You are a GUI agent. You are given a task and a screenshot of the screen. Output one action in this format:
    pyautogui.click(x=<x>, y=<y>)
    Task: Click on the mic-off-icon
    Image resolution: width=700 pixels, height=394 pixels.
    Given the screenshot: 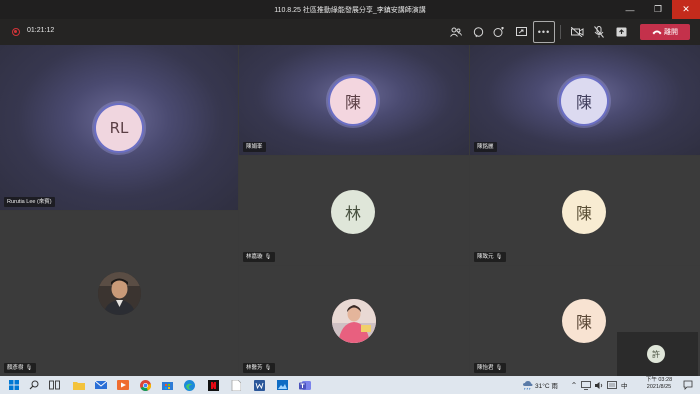 What is the action you would take?
    pyautogui.click(x=599, y=32)
    